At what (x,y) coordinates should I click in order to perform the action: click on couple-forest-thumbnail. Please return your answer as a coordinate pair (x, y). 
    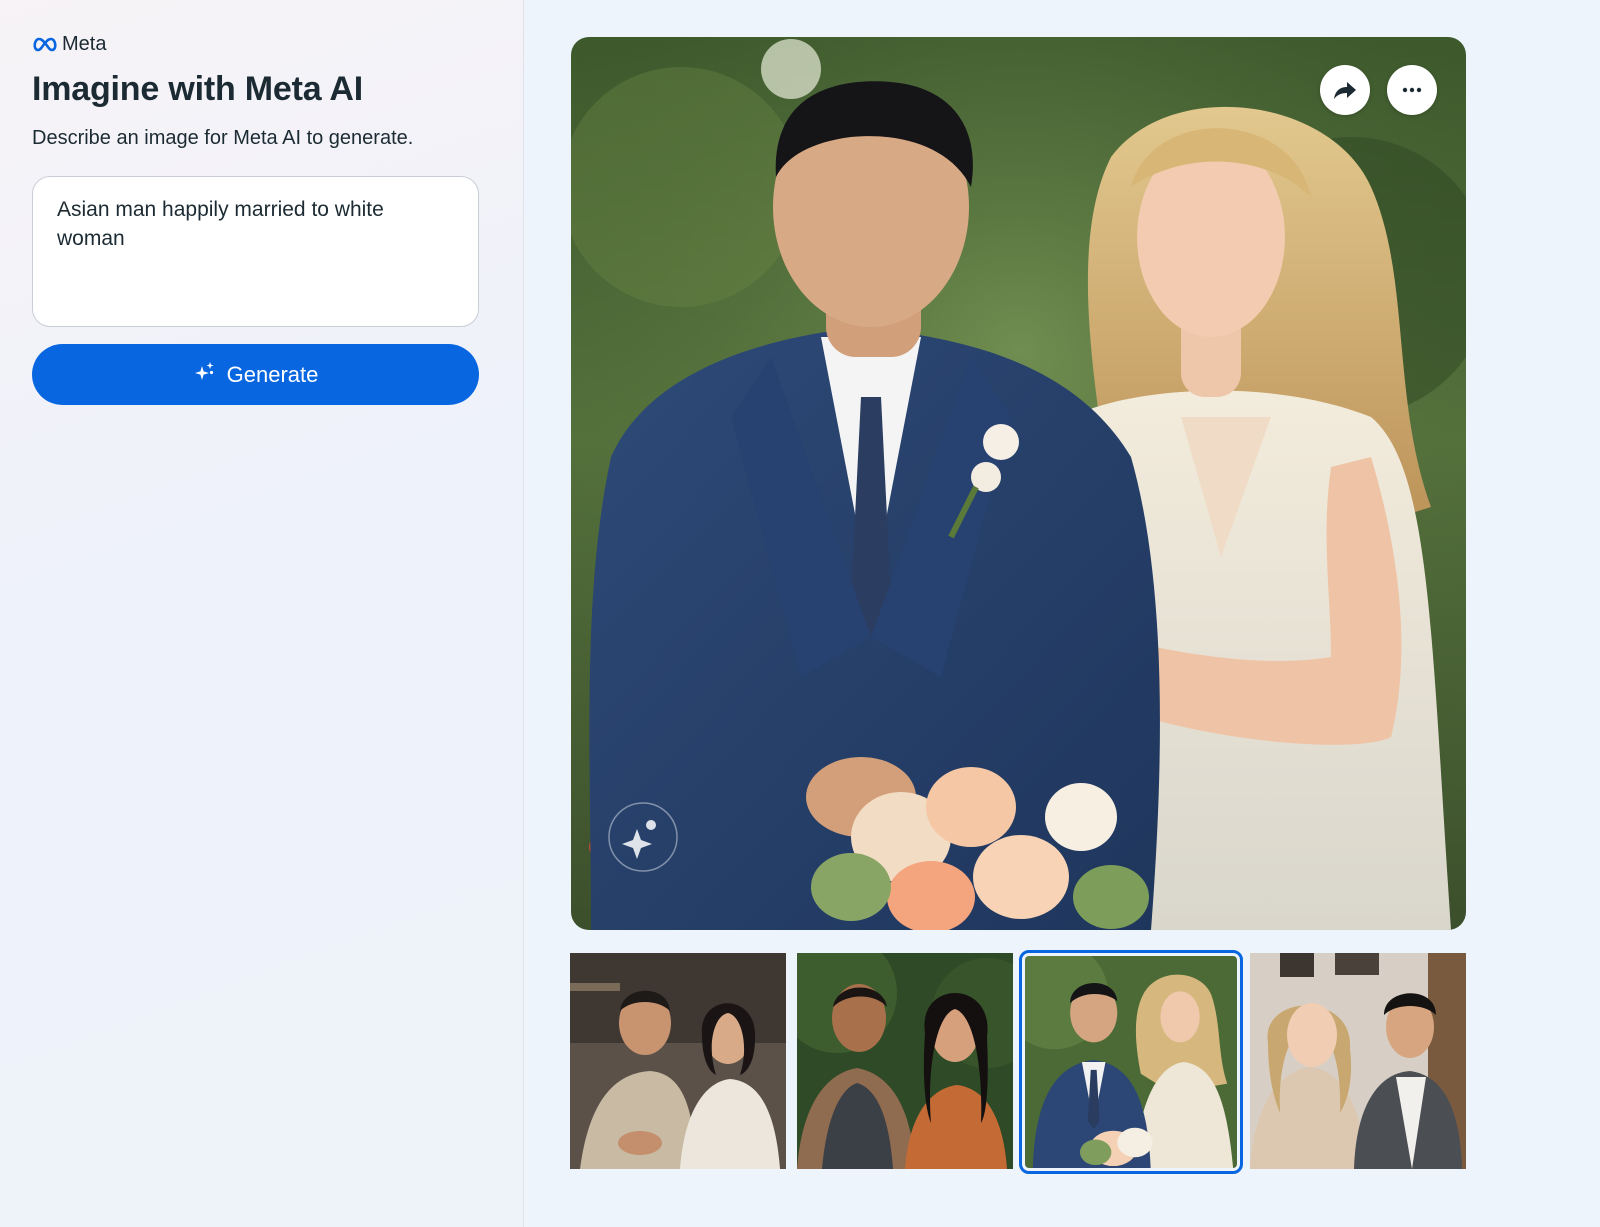
    Looking at the image, I should click on (905, 1061).